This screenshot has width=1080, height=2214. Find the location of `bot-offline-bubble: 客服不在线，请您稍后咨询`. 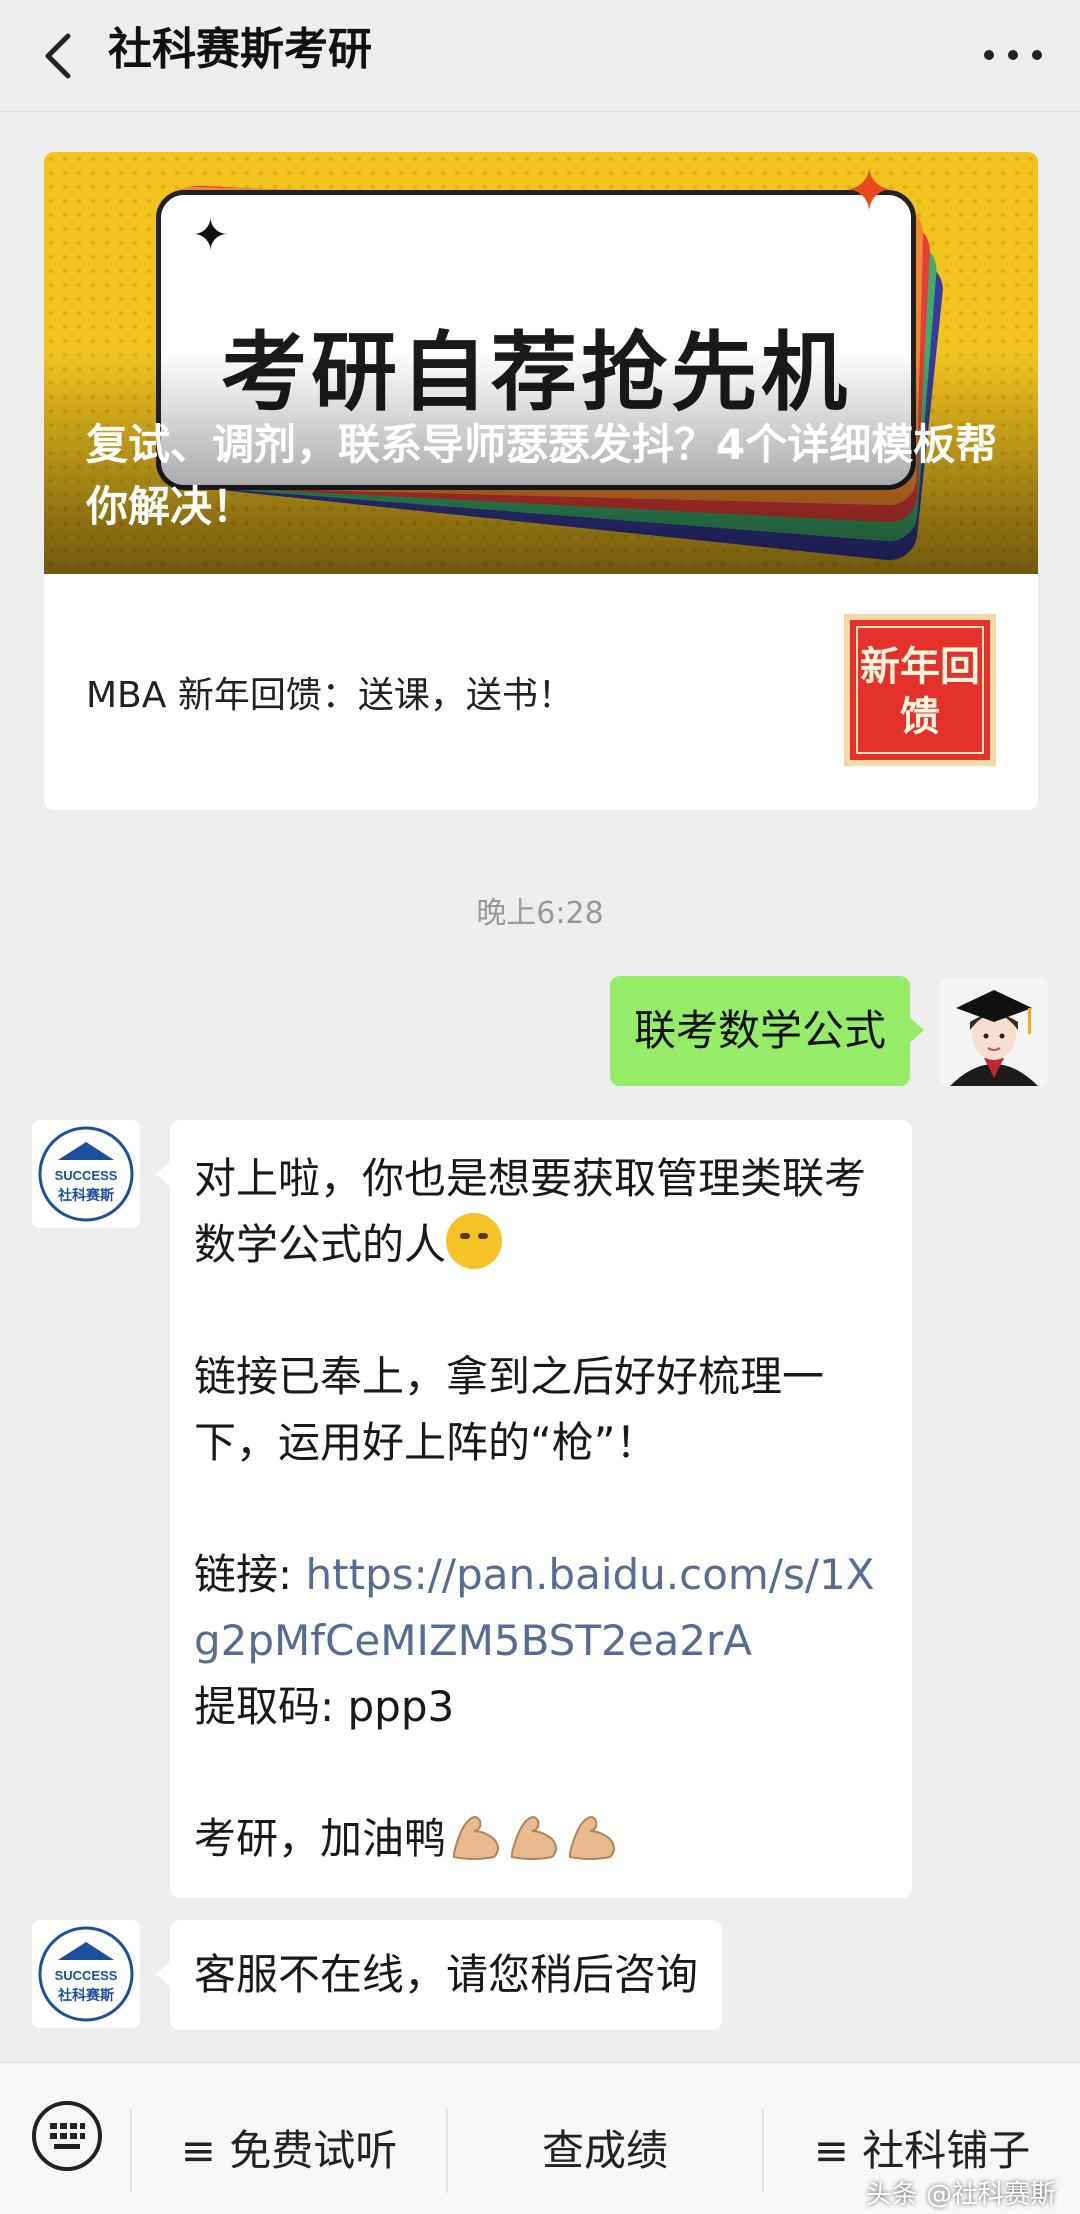

bot-offline-bubble: 客服不在线，请您稍后咨询 is located at coordinates (439, 1975).